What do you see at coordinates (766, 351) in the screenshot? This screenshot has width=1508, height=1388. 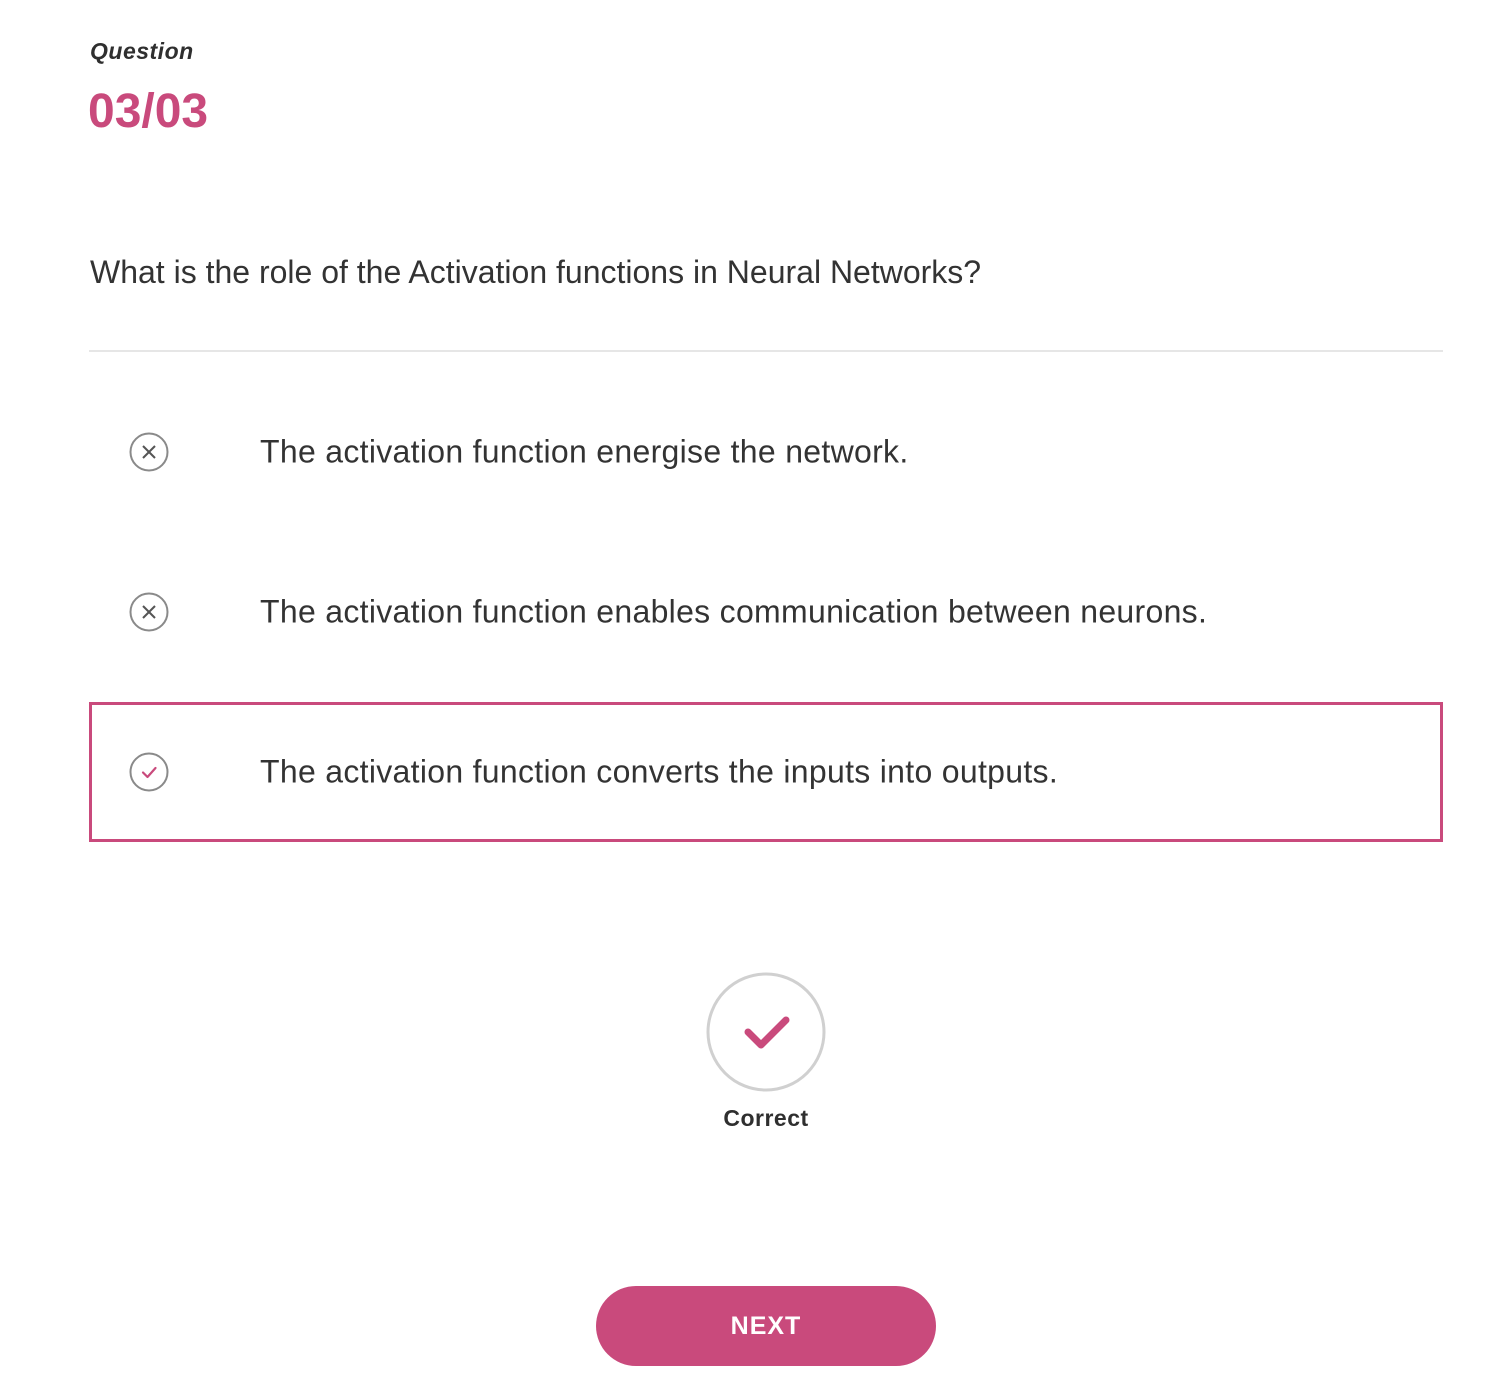 I see `divider` at bounding box center [766, 351].